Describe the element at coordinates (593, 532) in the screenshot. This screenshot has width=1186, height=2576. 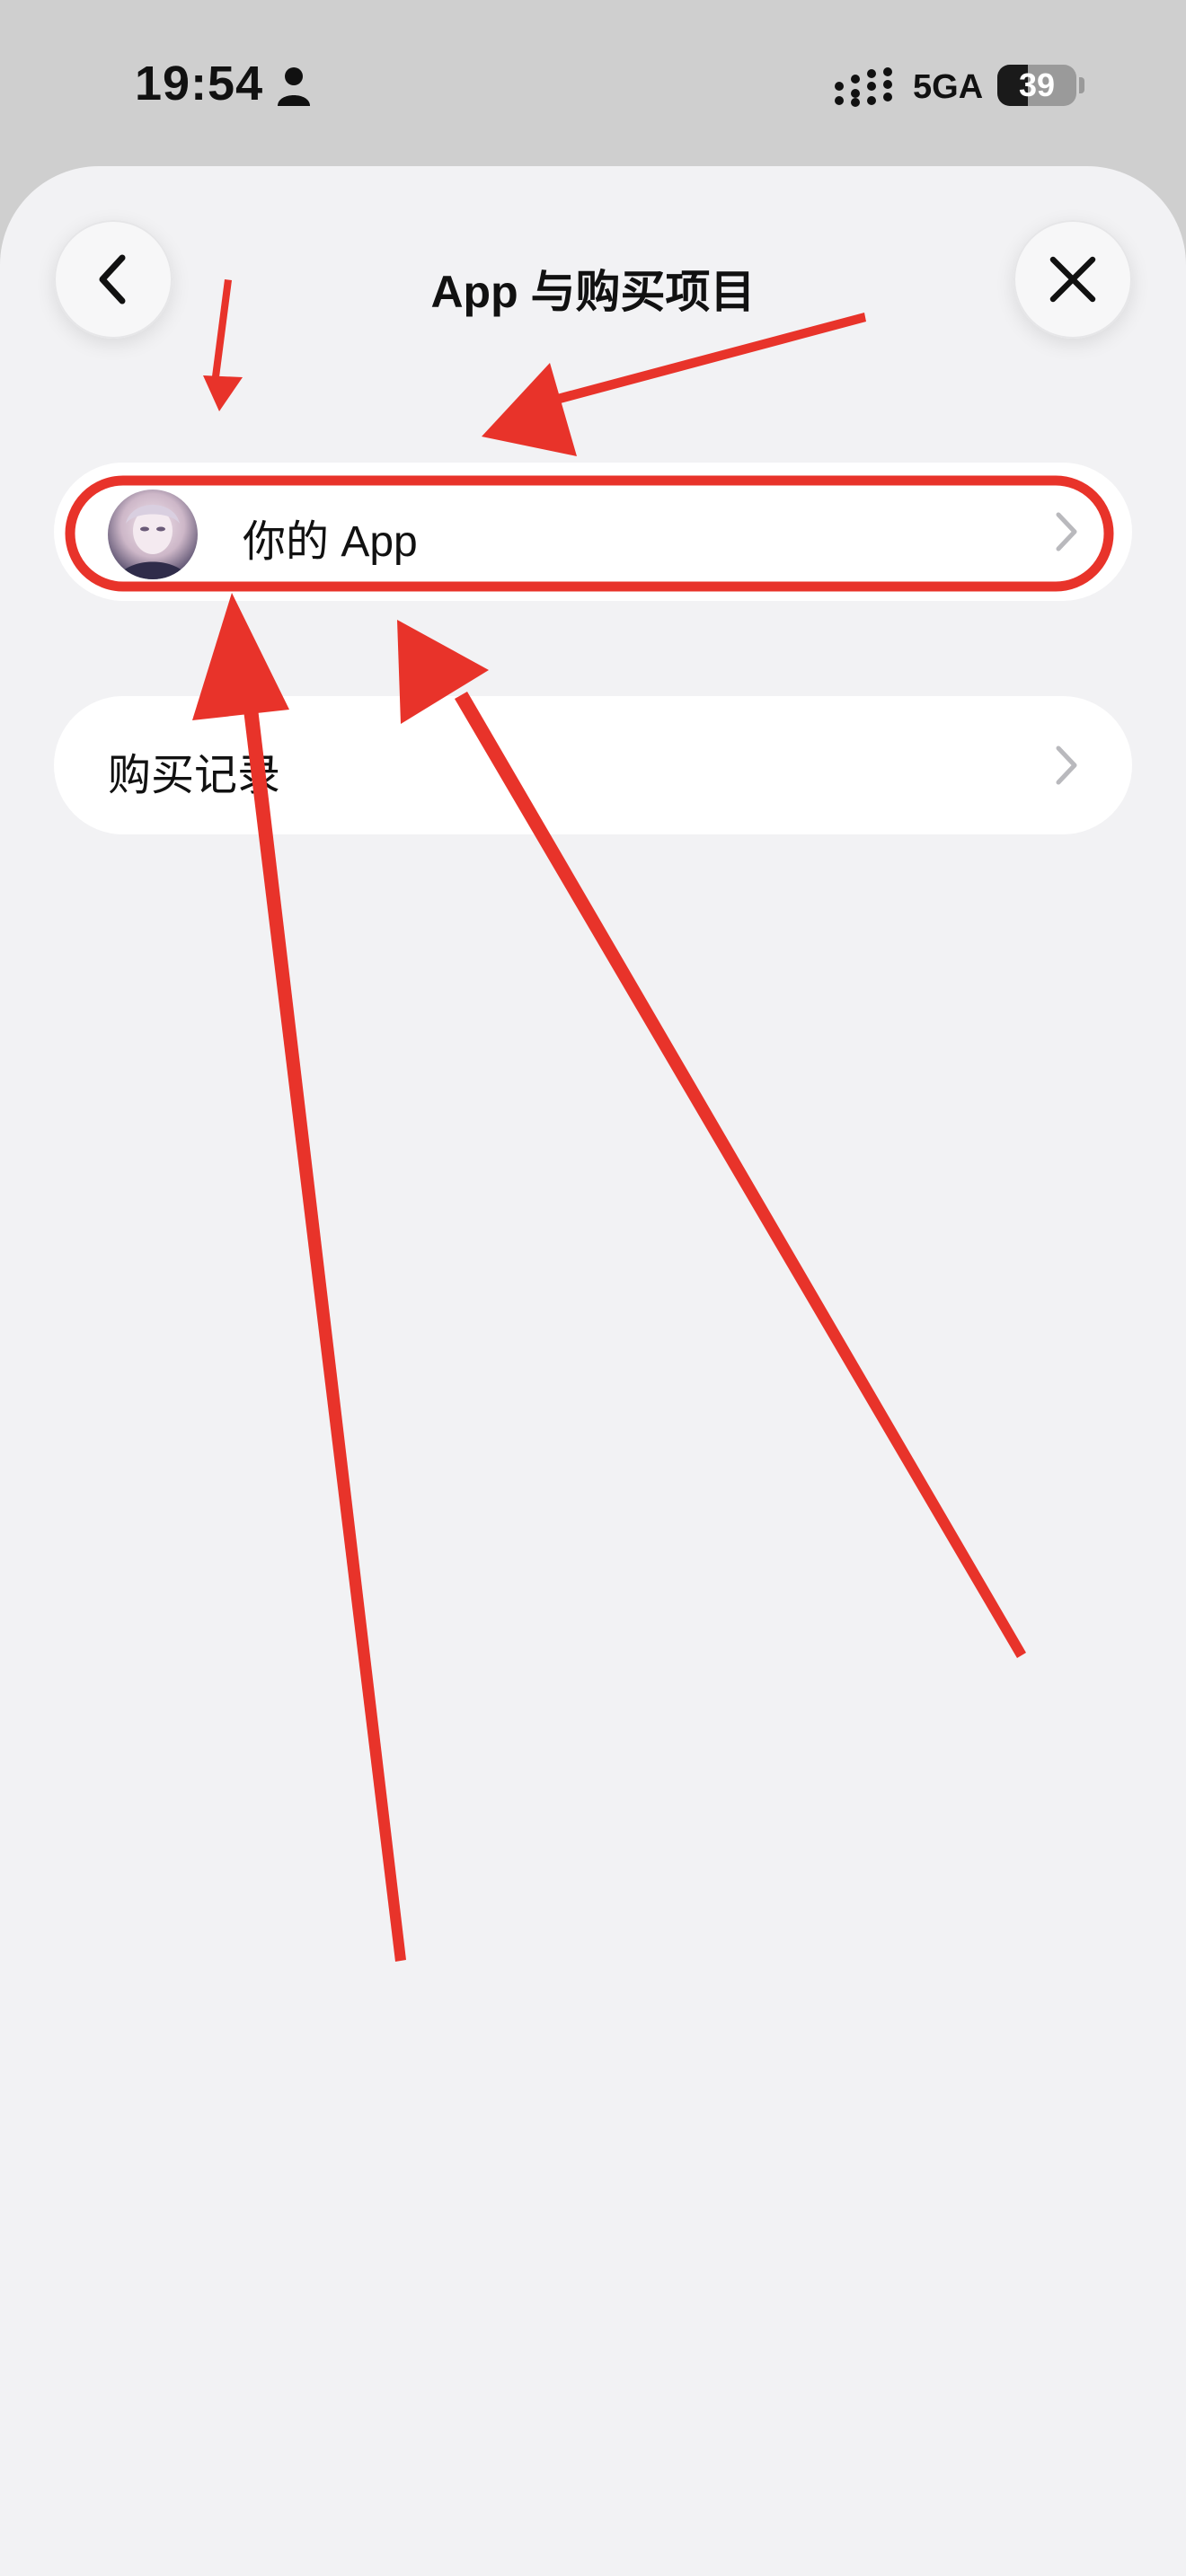
I see `your-apps-row: 你的 App` at that location.